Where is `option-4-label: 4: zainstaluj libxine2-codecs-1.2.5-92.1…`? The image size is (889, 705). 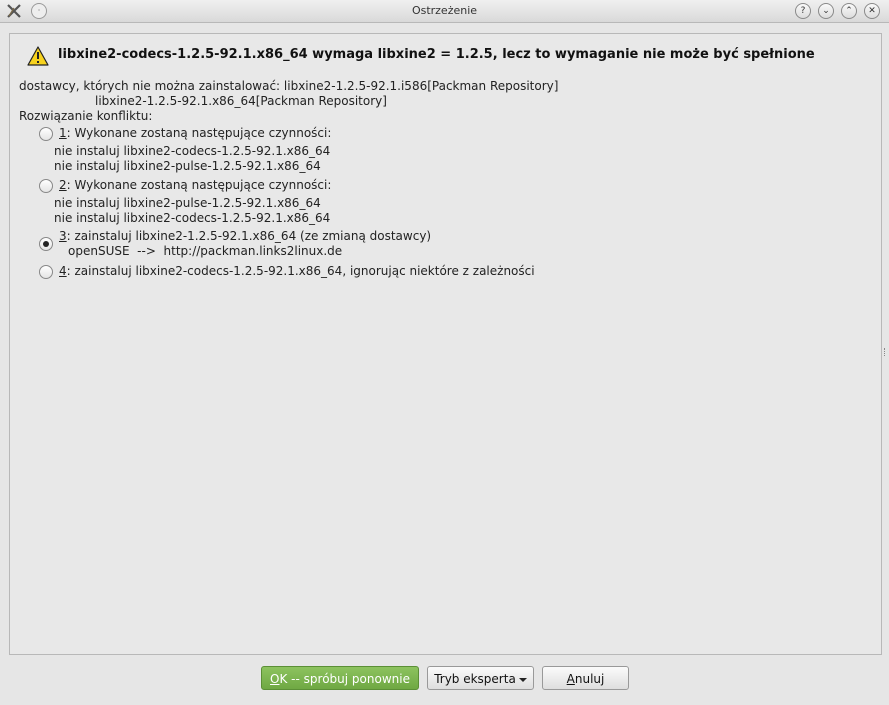
option-4-label: 4: zainstaluj libxine2-codecs-1.2.5-92.1… is located at coordinates (297, 271).